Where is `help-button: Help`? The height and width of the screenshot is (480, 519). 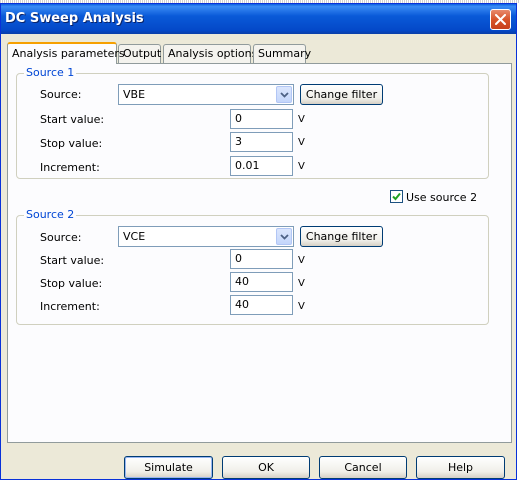 help-button: Help is located at coordinates (460, 467).